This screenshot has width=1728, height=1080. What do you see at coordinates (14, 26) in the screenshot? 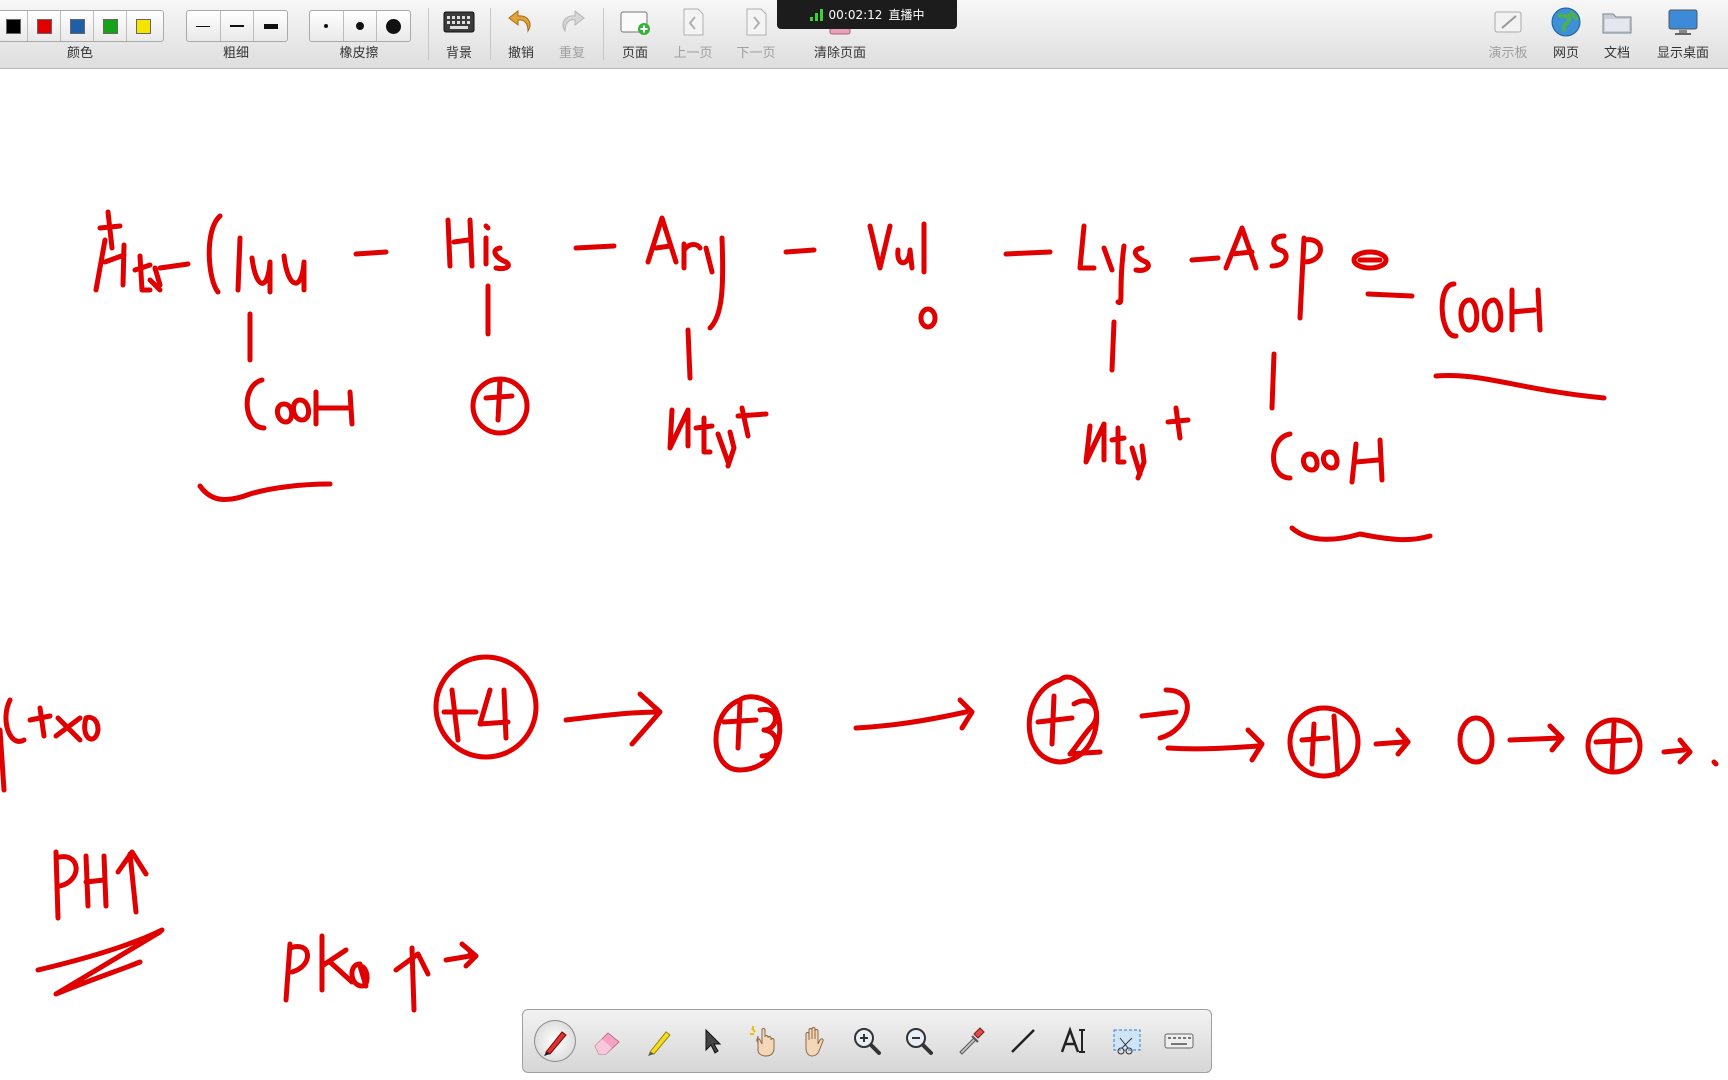
I see `color-black` at bounding box center [14, 26].